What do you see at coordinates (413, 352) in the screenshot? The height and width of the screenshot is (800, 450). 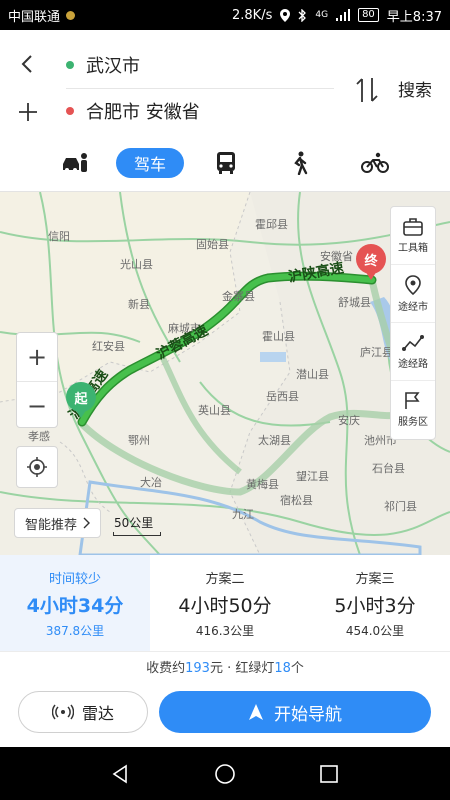 I see `via-road-button: 途经路` at bounding box center [413, 352].